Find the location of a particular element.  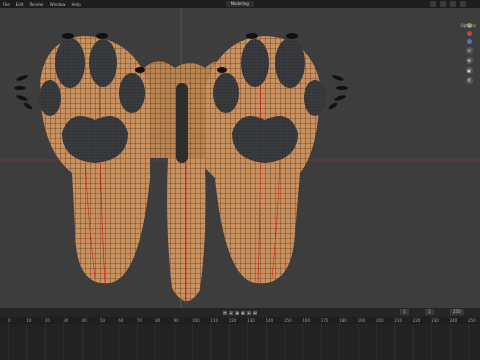

ruler-tick-label: 70 is located at coordinates (139, 320).